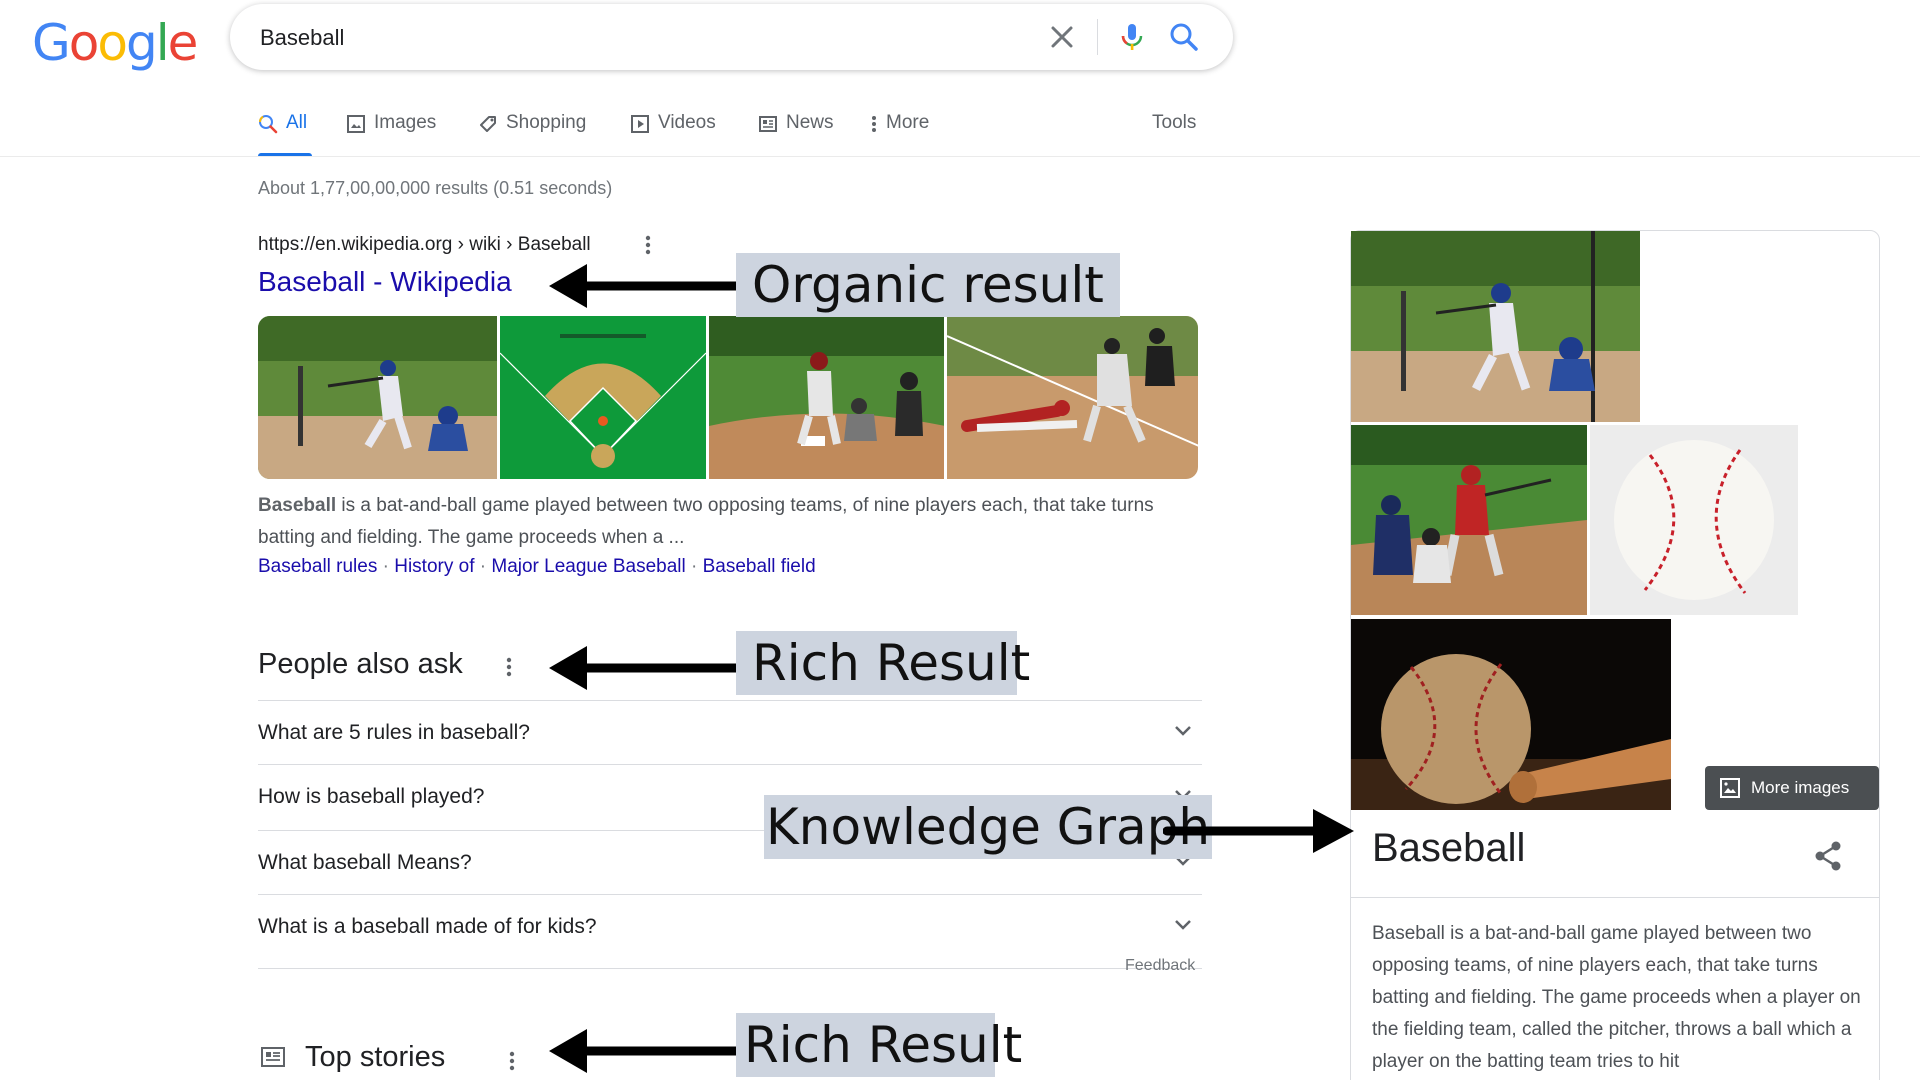  Describe the element at coordinates (610, 38) in the screenshot. I see `search-input` at that location.